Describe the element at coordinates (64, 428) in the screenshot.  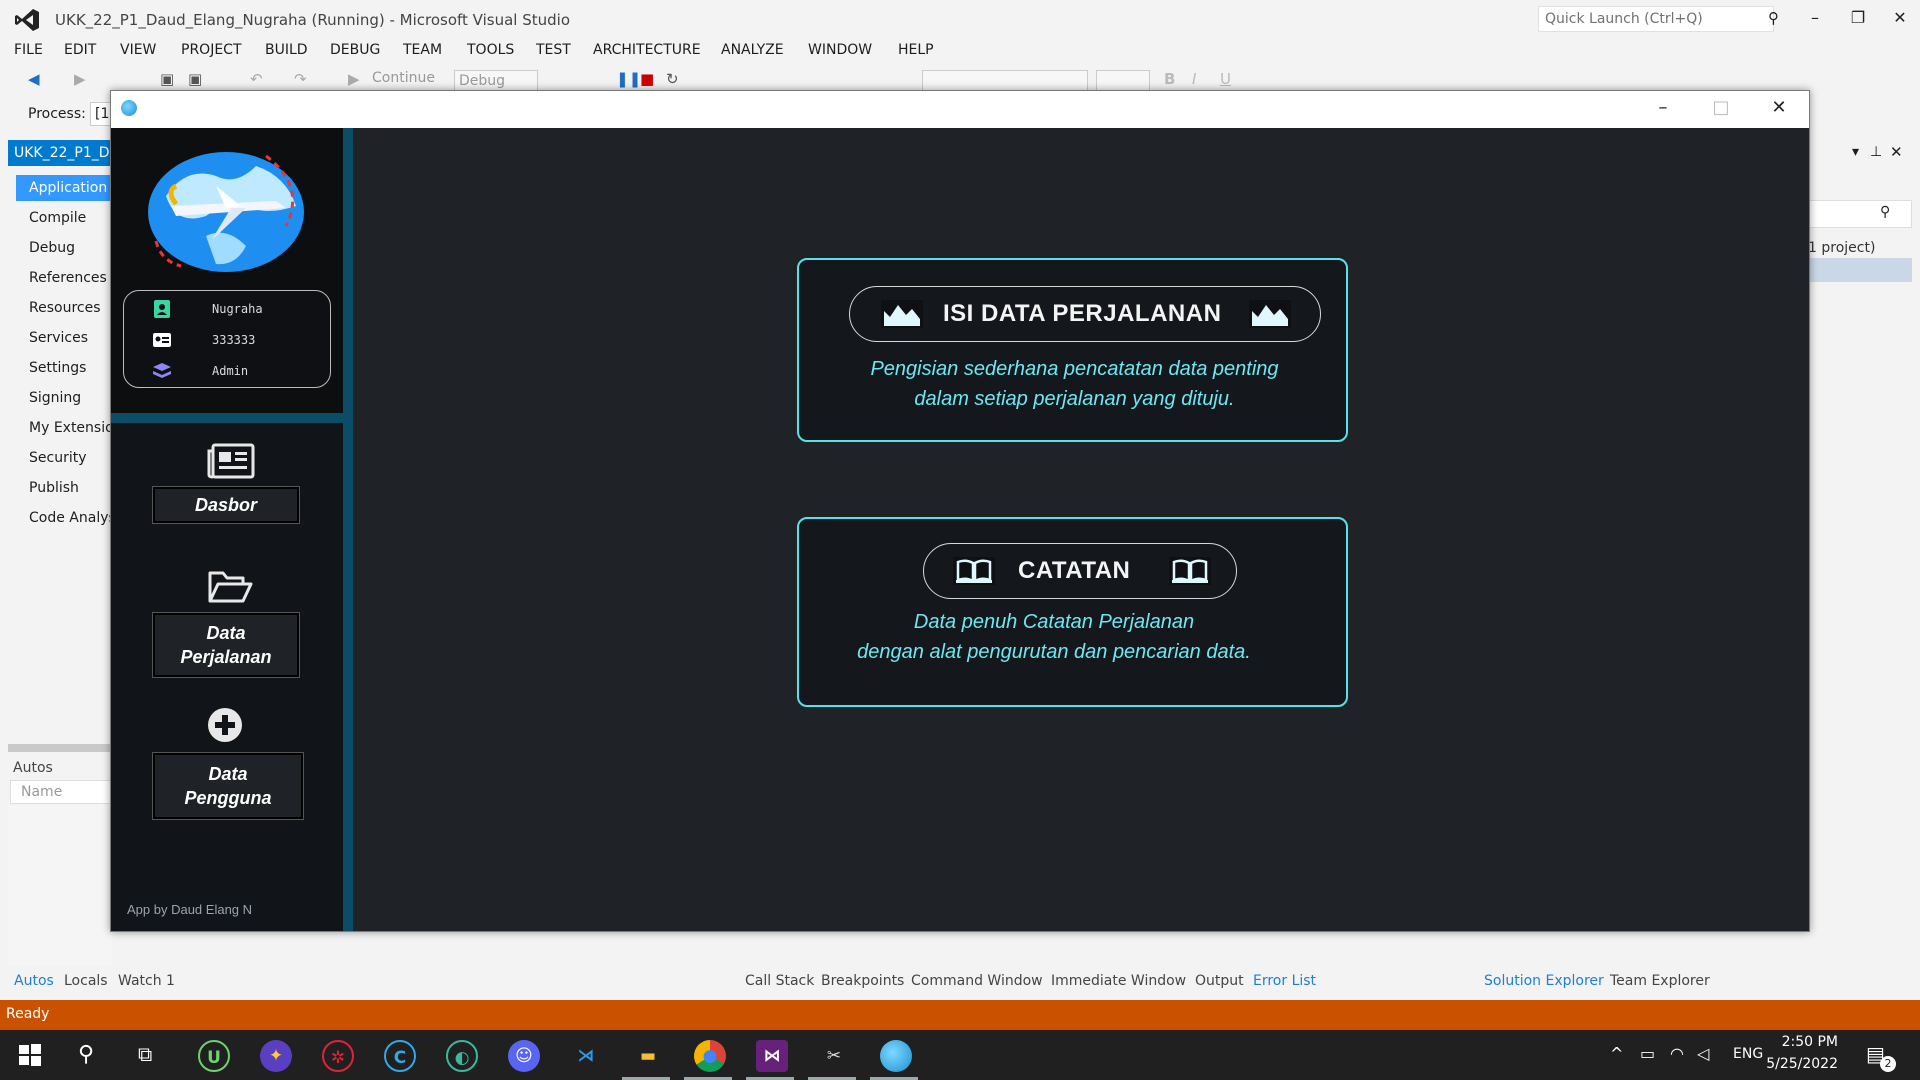
I see `prop-my-extensions: My Extensio` at that location.